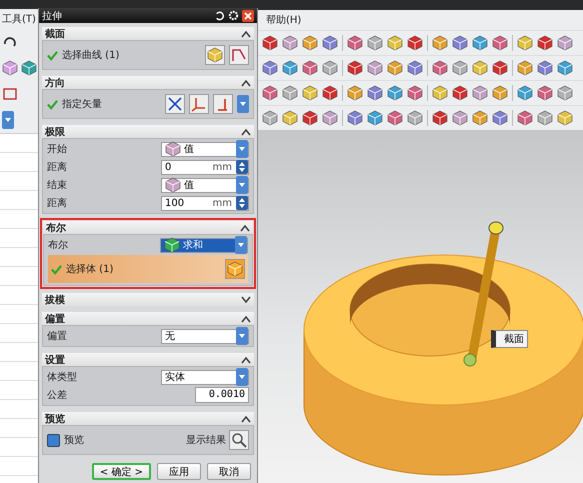 The width and height of the screenshot is (583, 483). Describe the element at coordinates (121, 471) in the screenshot. I see `dialog-button: < 确定 >` at that location.